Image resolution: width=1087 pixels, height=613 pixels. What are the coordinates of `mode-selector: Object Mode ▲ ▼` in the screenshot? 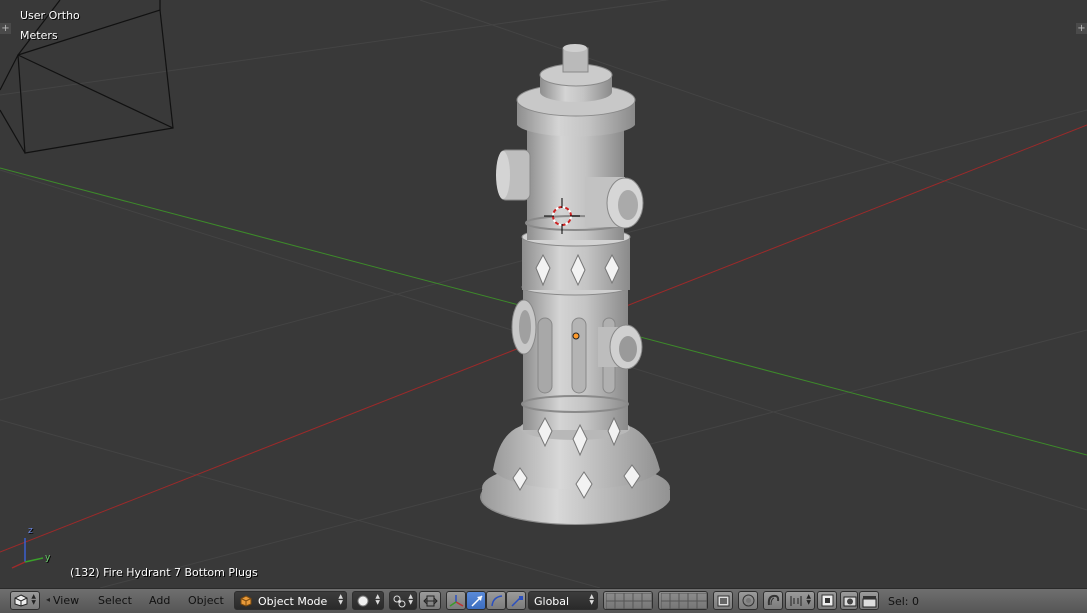 It's located at (290, 600).